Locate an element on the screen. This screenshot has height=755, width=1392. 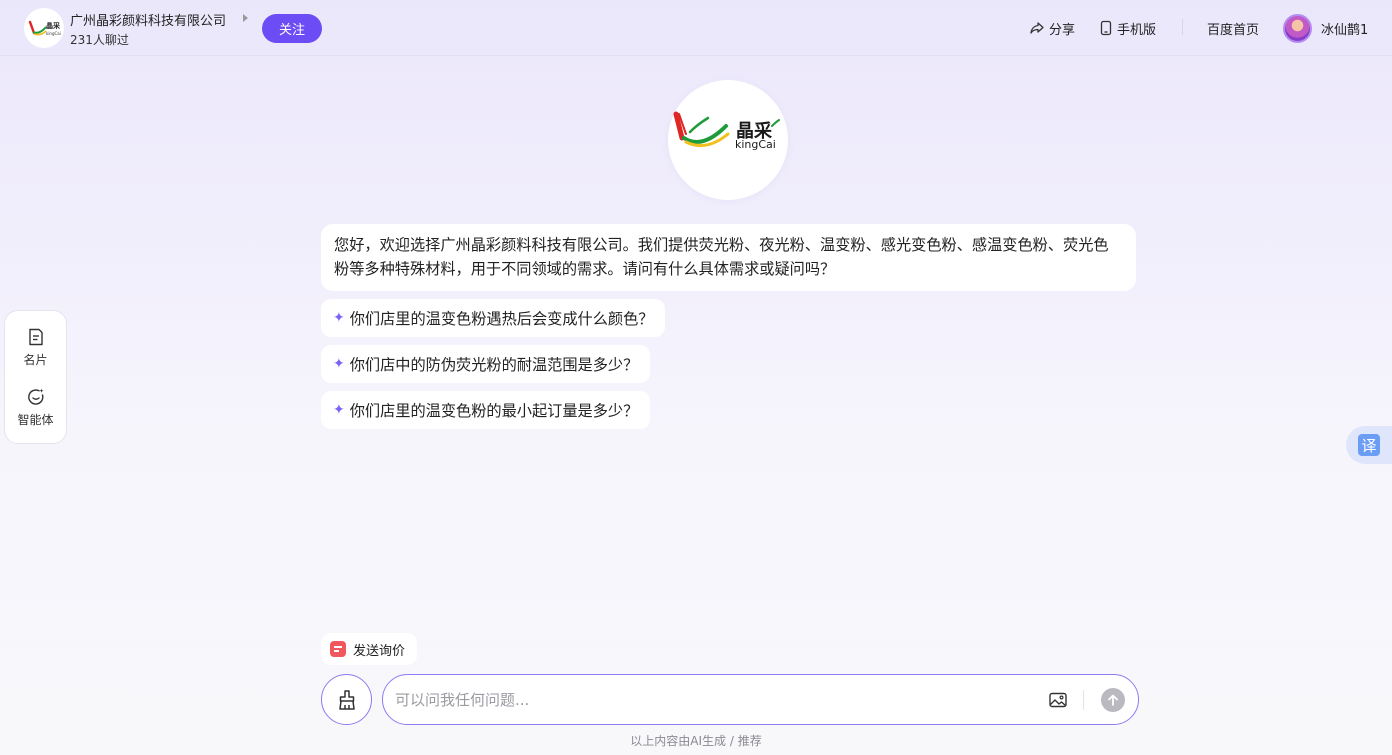
send-inquiry-button: 发送询价 is located at coordinates (369, 649).